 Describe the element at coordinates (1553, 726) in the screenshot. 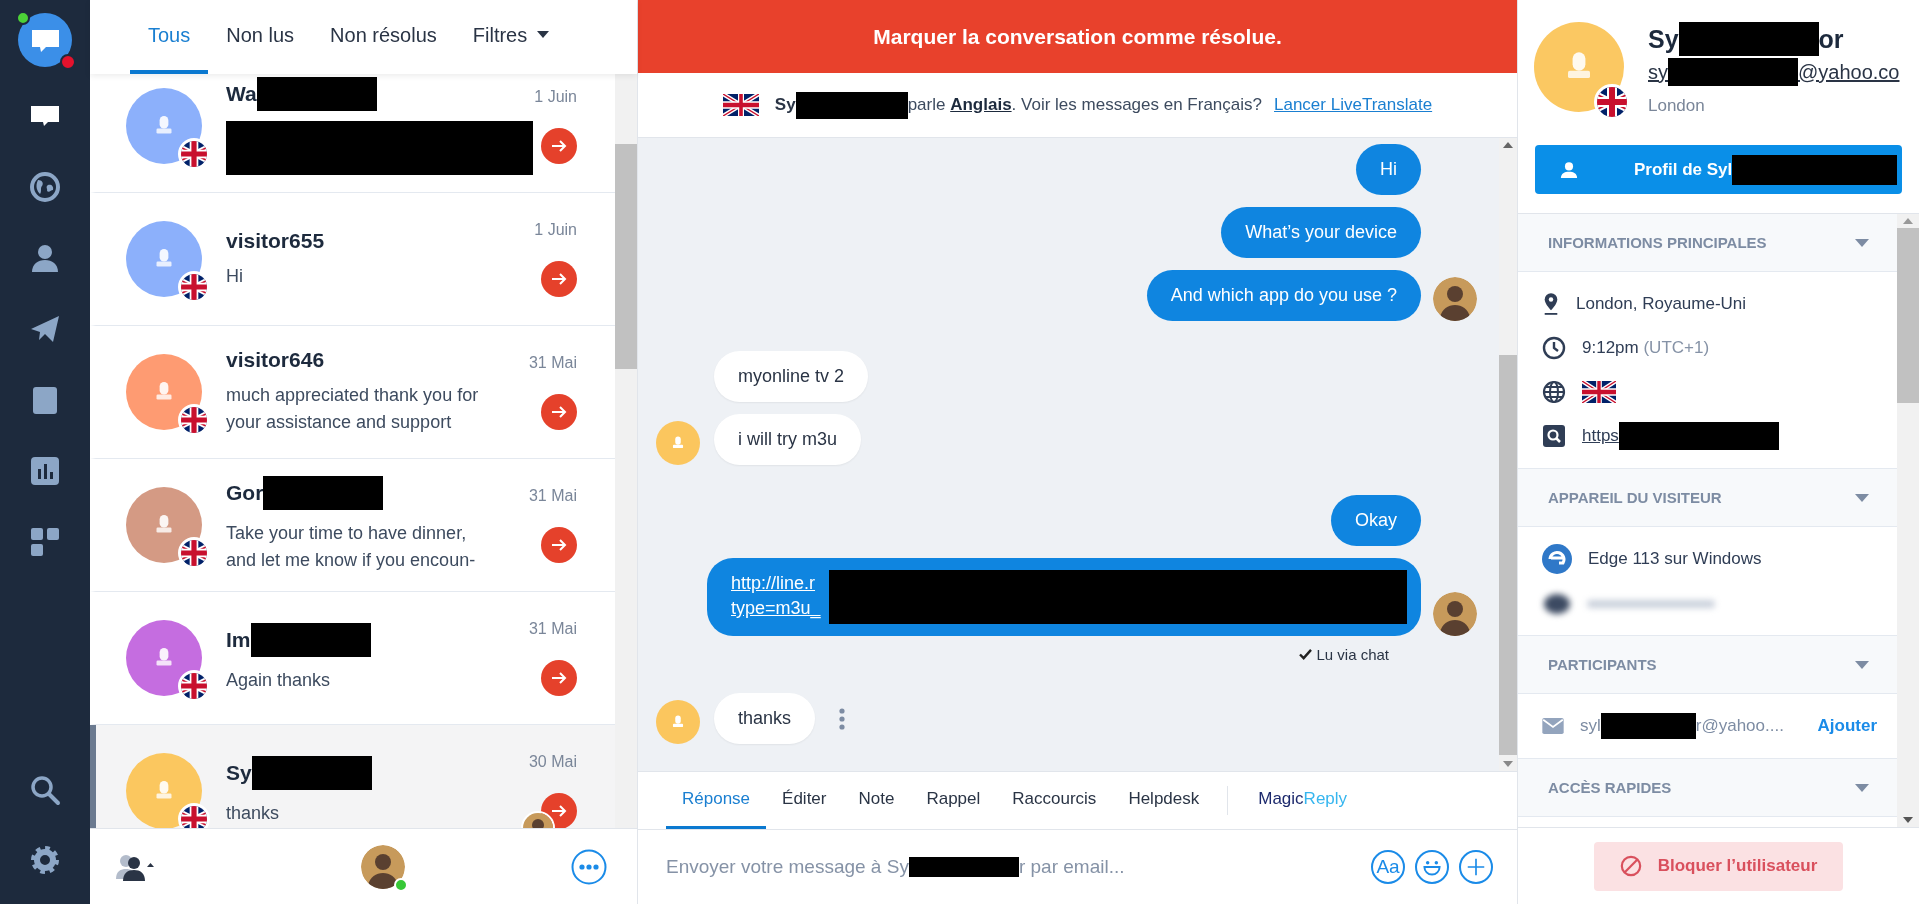

I see `mail-icon` at that location.